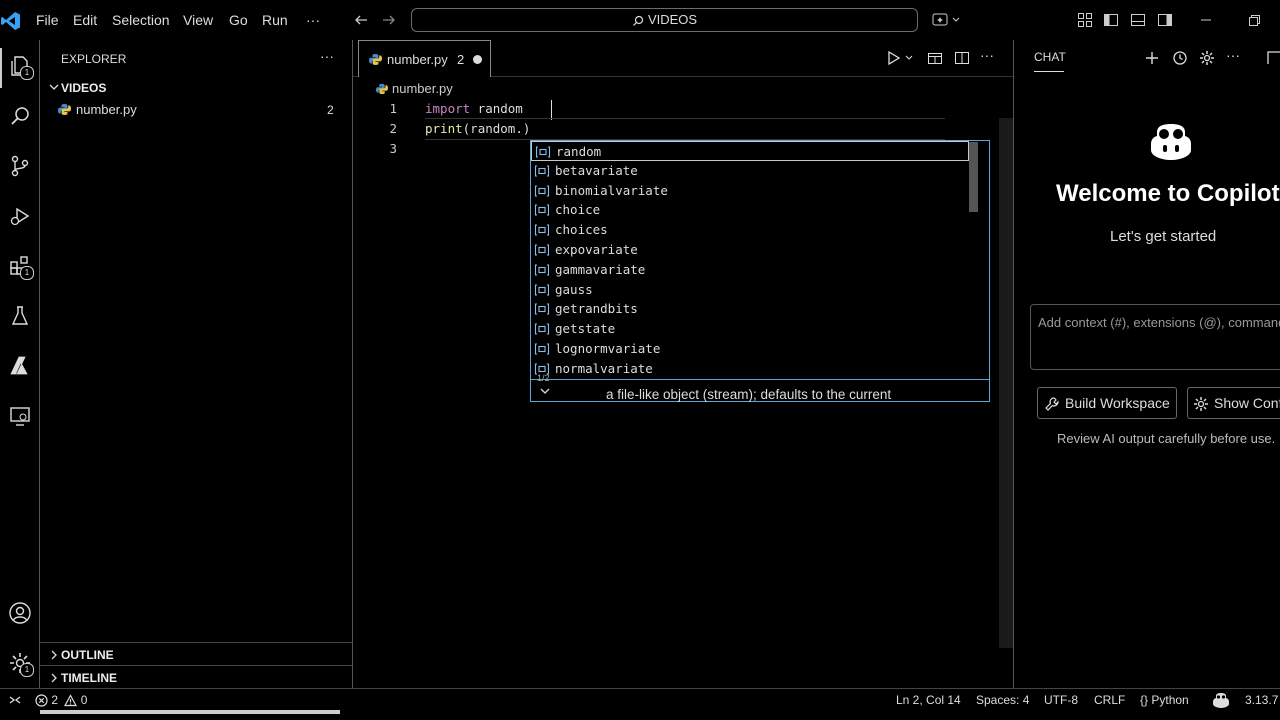 This screenshot has width=1280, height=720. What do you see at coordinates (973, 177) in the screenshot?
I see `suggest-scrollbar` at bounding box center [973, 177].